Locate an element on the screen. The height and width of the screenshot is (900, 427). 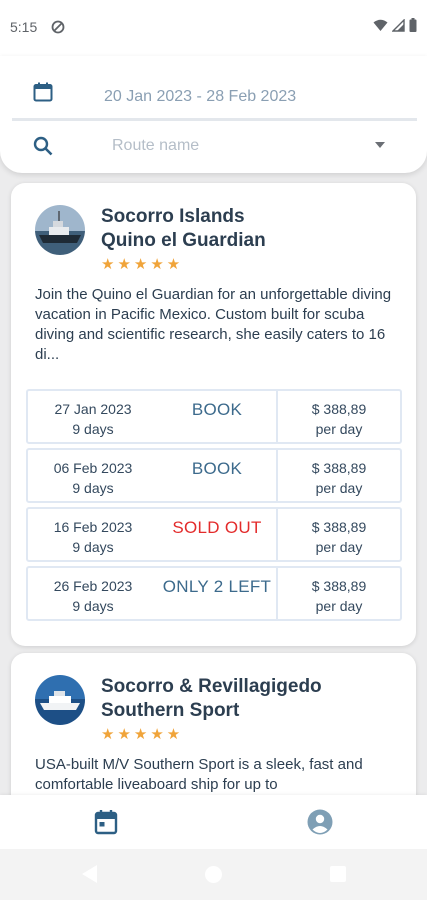
date-range-text: 20 Jan 2023 - 28 Feb 2023 is located at coordinates (200, 97).